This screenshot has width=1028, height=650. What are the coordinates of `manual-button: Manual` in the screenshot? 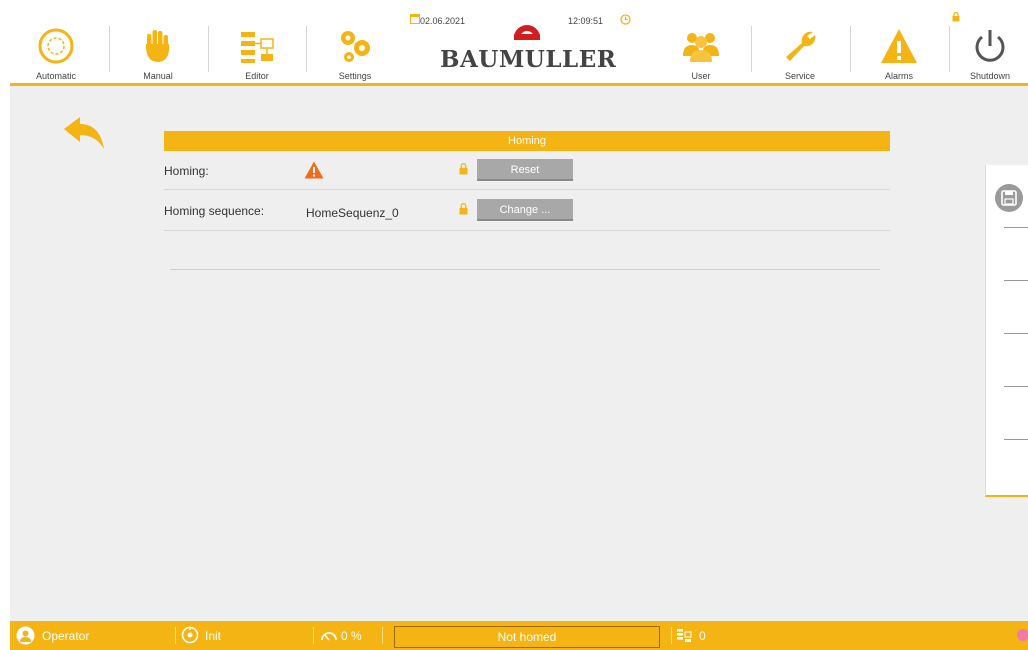 It's located at (158, 46).